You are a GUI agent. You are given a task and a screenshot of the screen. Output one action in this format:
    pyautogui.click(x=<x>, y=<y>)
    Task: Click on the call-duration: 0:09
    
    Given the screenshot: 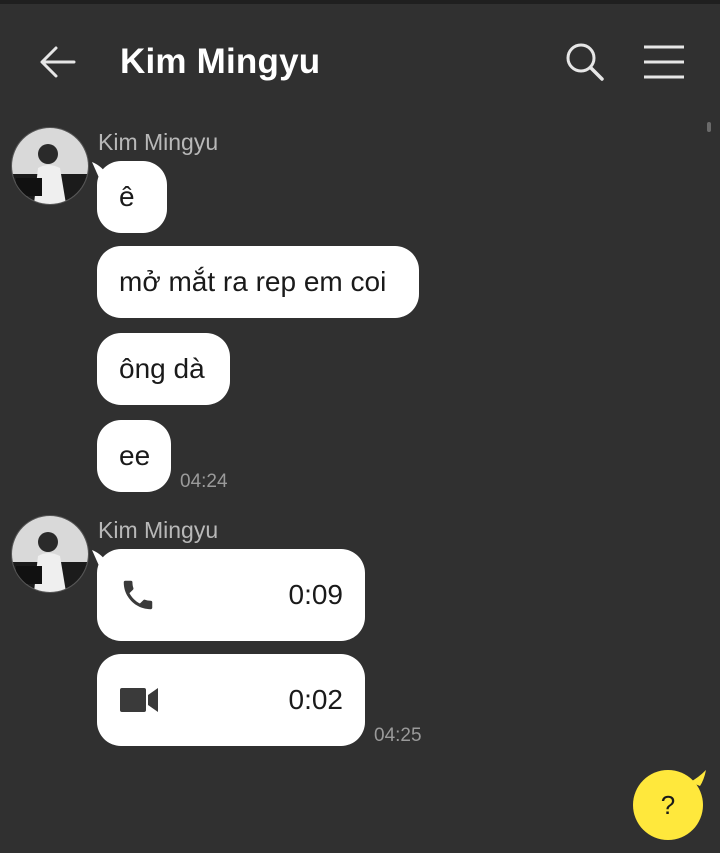 What is the action you would take?
    pyautogui.click(x=316, y=594)
    